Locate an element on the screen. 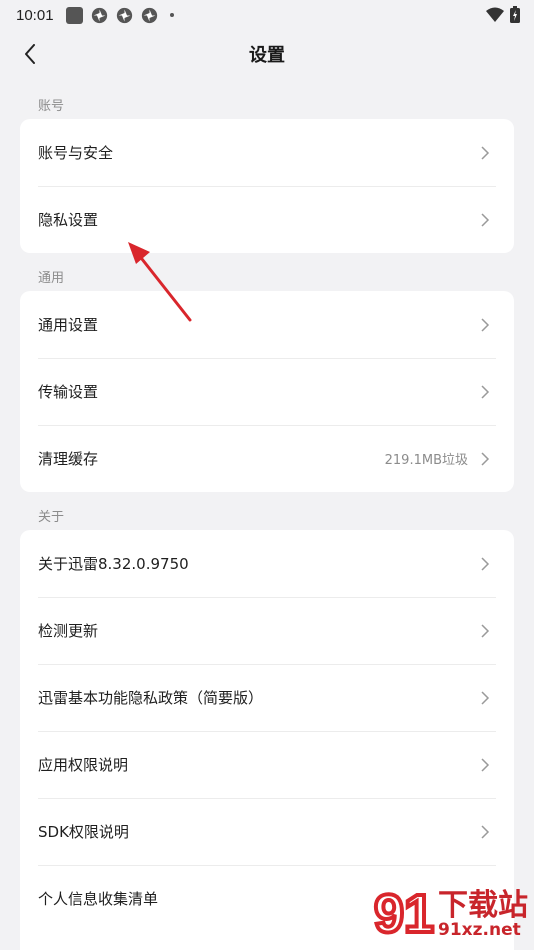  watermark-domain: 91xz.net is located at coordinates (479, 930).